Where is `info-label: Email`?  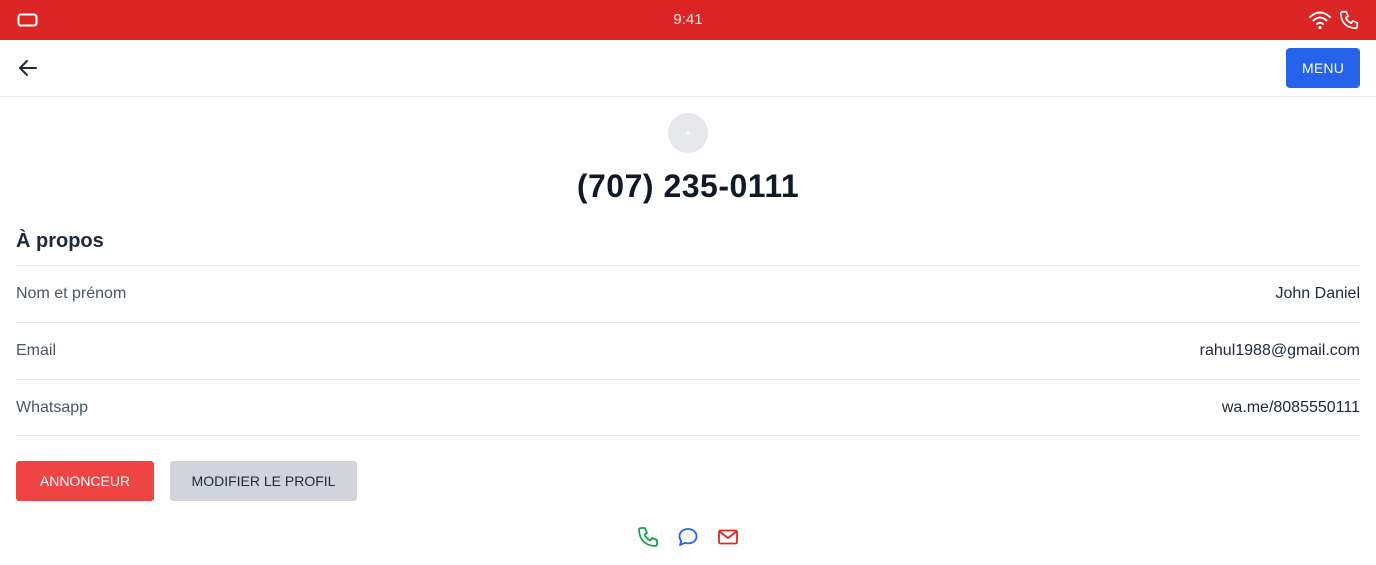
info-label: Email is located at coordinates (36, 350).